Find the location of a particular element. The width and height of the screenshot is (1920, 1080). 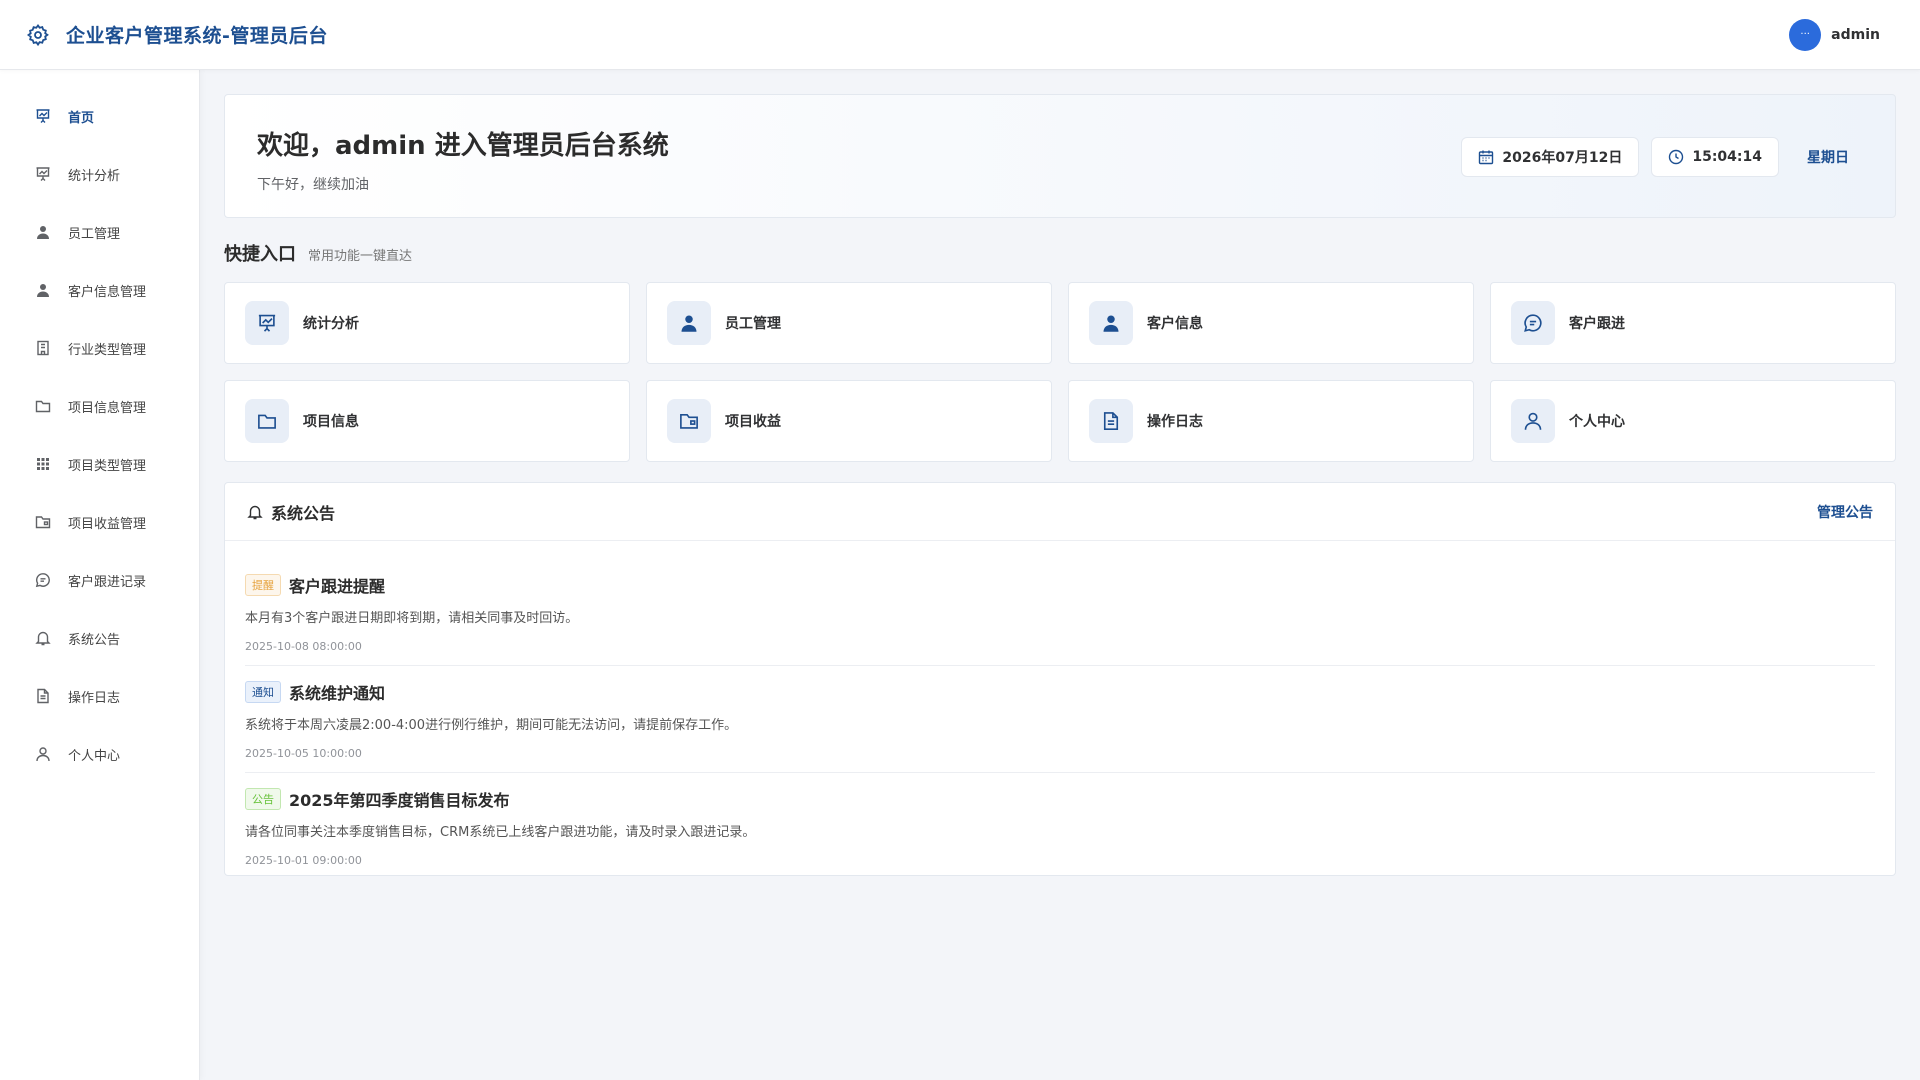

sidebar-item-statistics: 统计分析 is located at coordinates (99, 174).